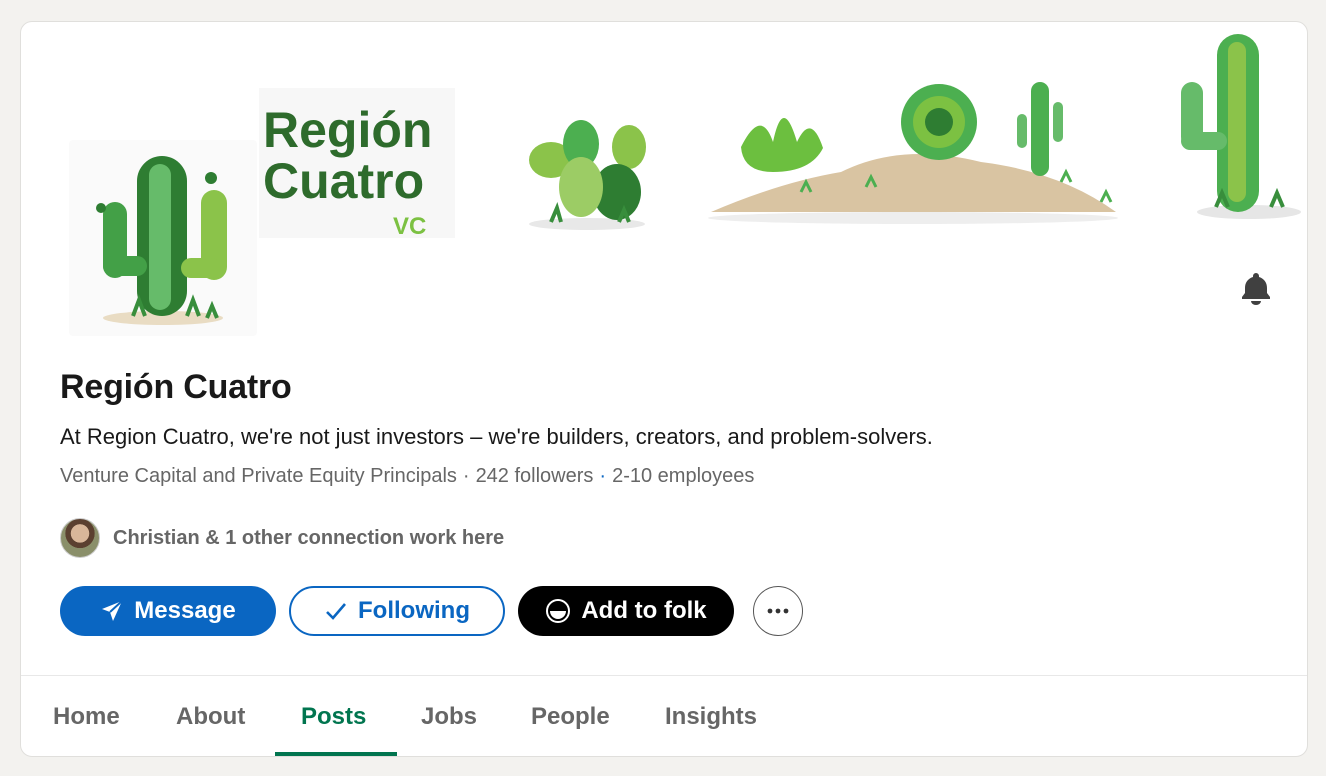 The image size is (1326, 776). I want to click on connections-text: Christian & 1 other connection work here, so click(309, 537).